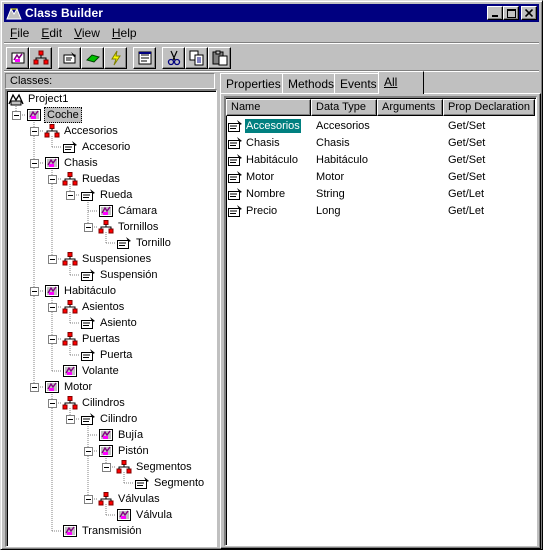  I want to click on menu-help-label: elp, so click(128, 32).